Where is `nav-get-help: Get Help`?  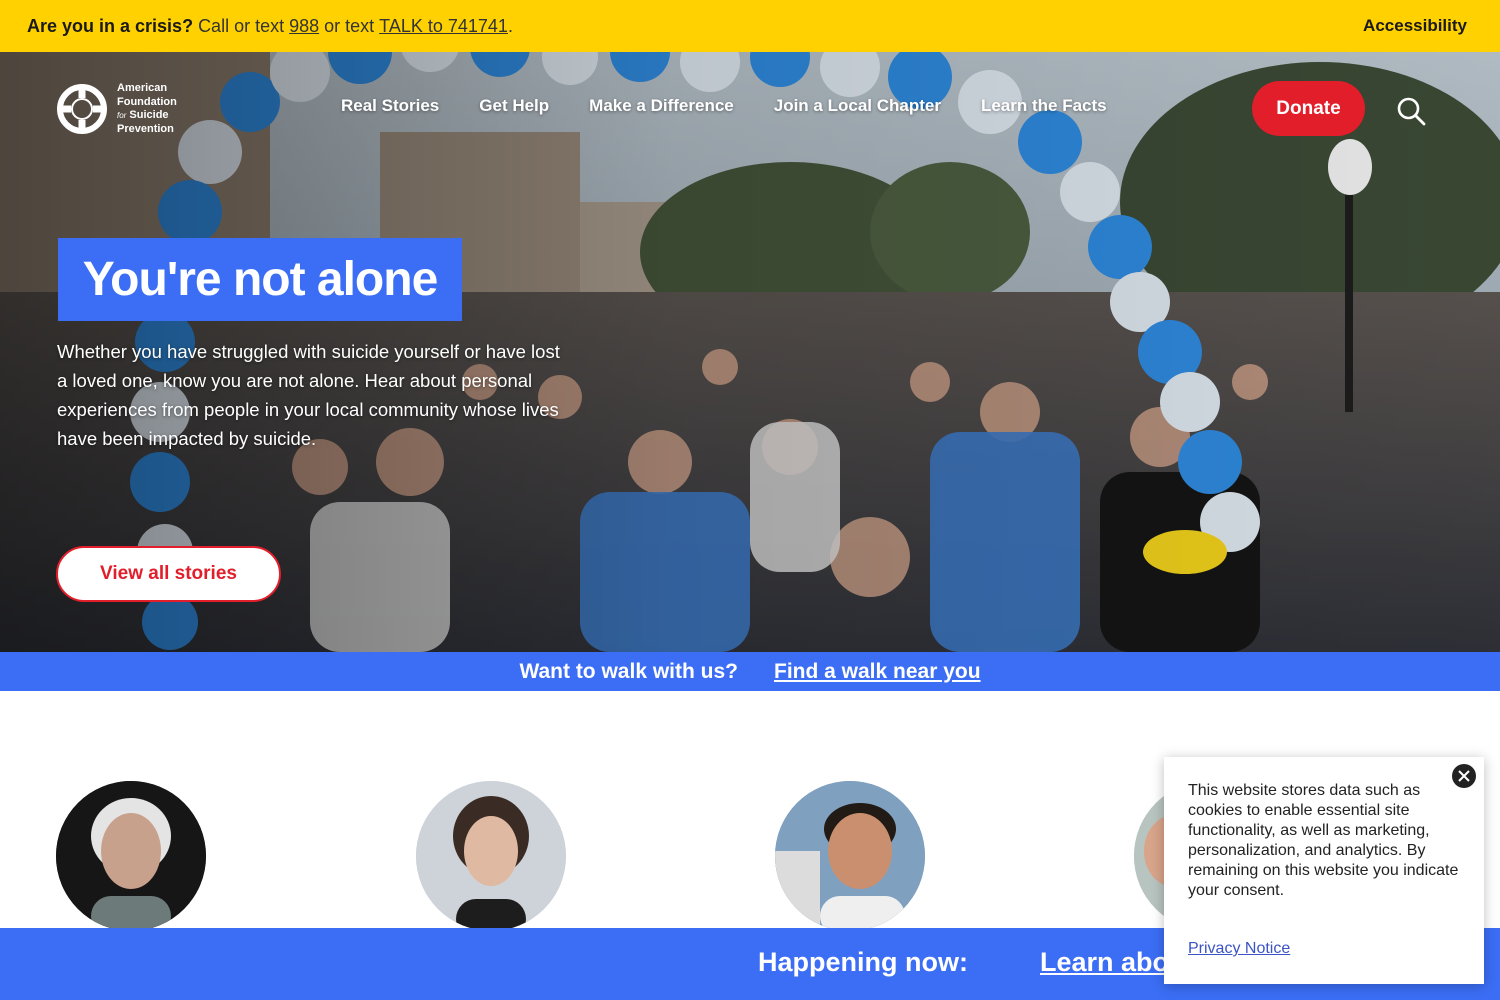 nav-get-help: Get Help is located at coordinates (514, 106).